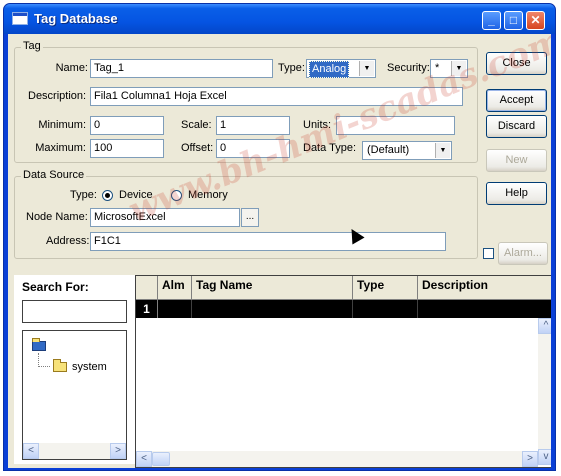  Describe the element at coordinates (83, 195) in the screenshot. I see `source-type-label: Type:` at that location.